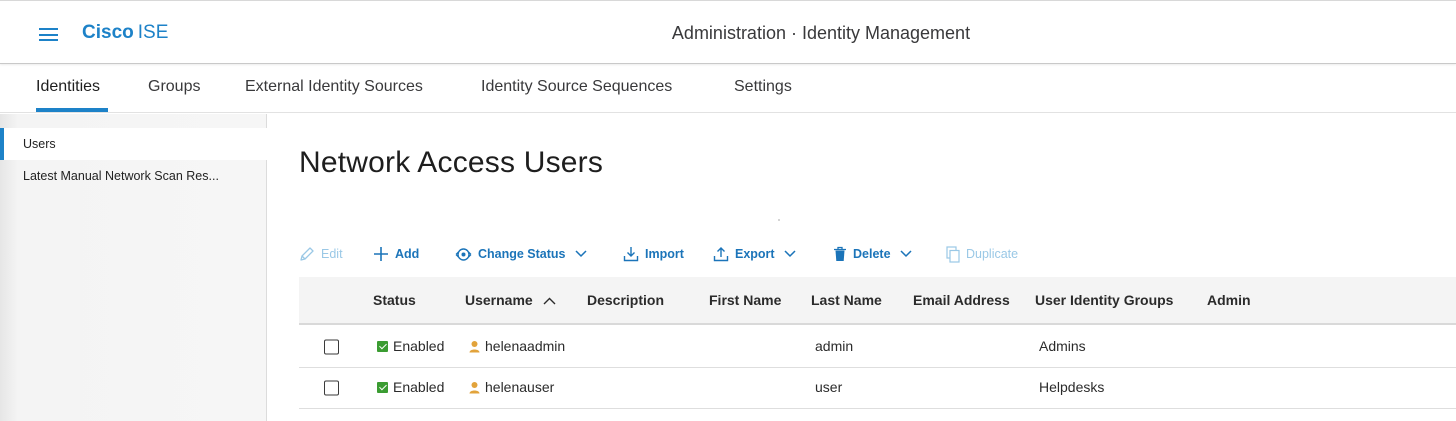  Describe the element at coordinates (525, 346) in the screenshot. I see `username-text: helenaadmin` at that location.